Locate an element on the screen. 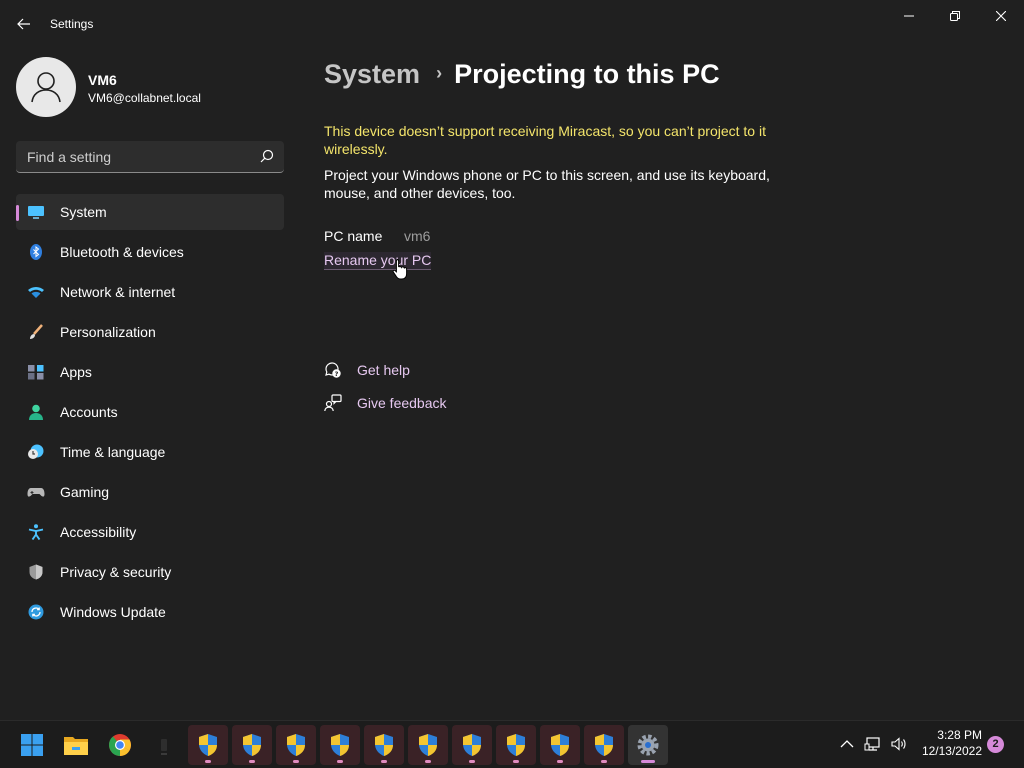 The height and width of the screenshot is (768, 1024). minimize-button is located at coordinates (909, 16).